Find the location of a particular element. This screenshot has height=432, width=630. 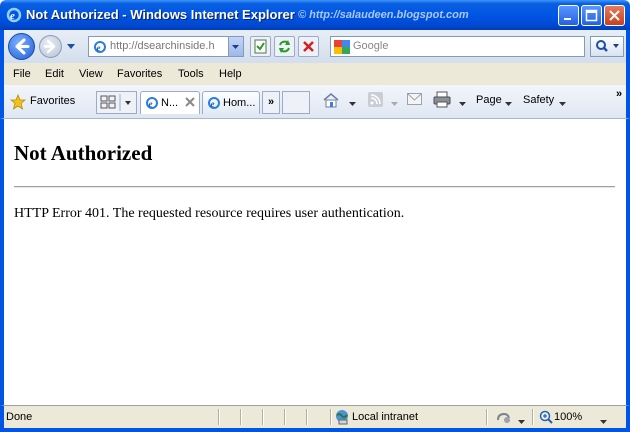

menu-view: View is located at coordinates (91, 74).